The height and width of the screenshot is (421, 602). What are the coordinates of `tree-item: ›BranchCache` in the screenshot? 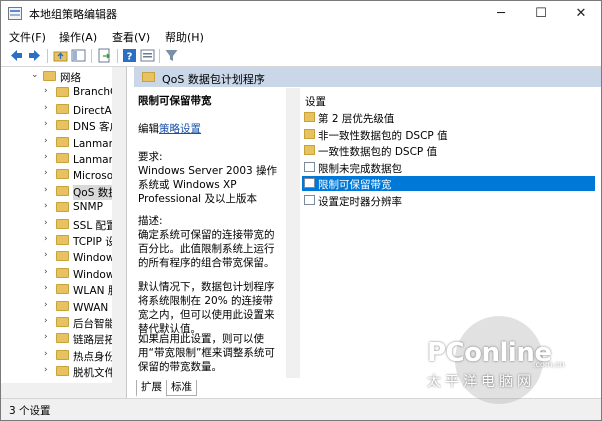 It's located at (63, 93).